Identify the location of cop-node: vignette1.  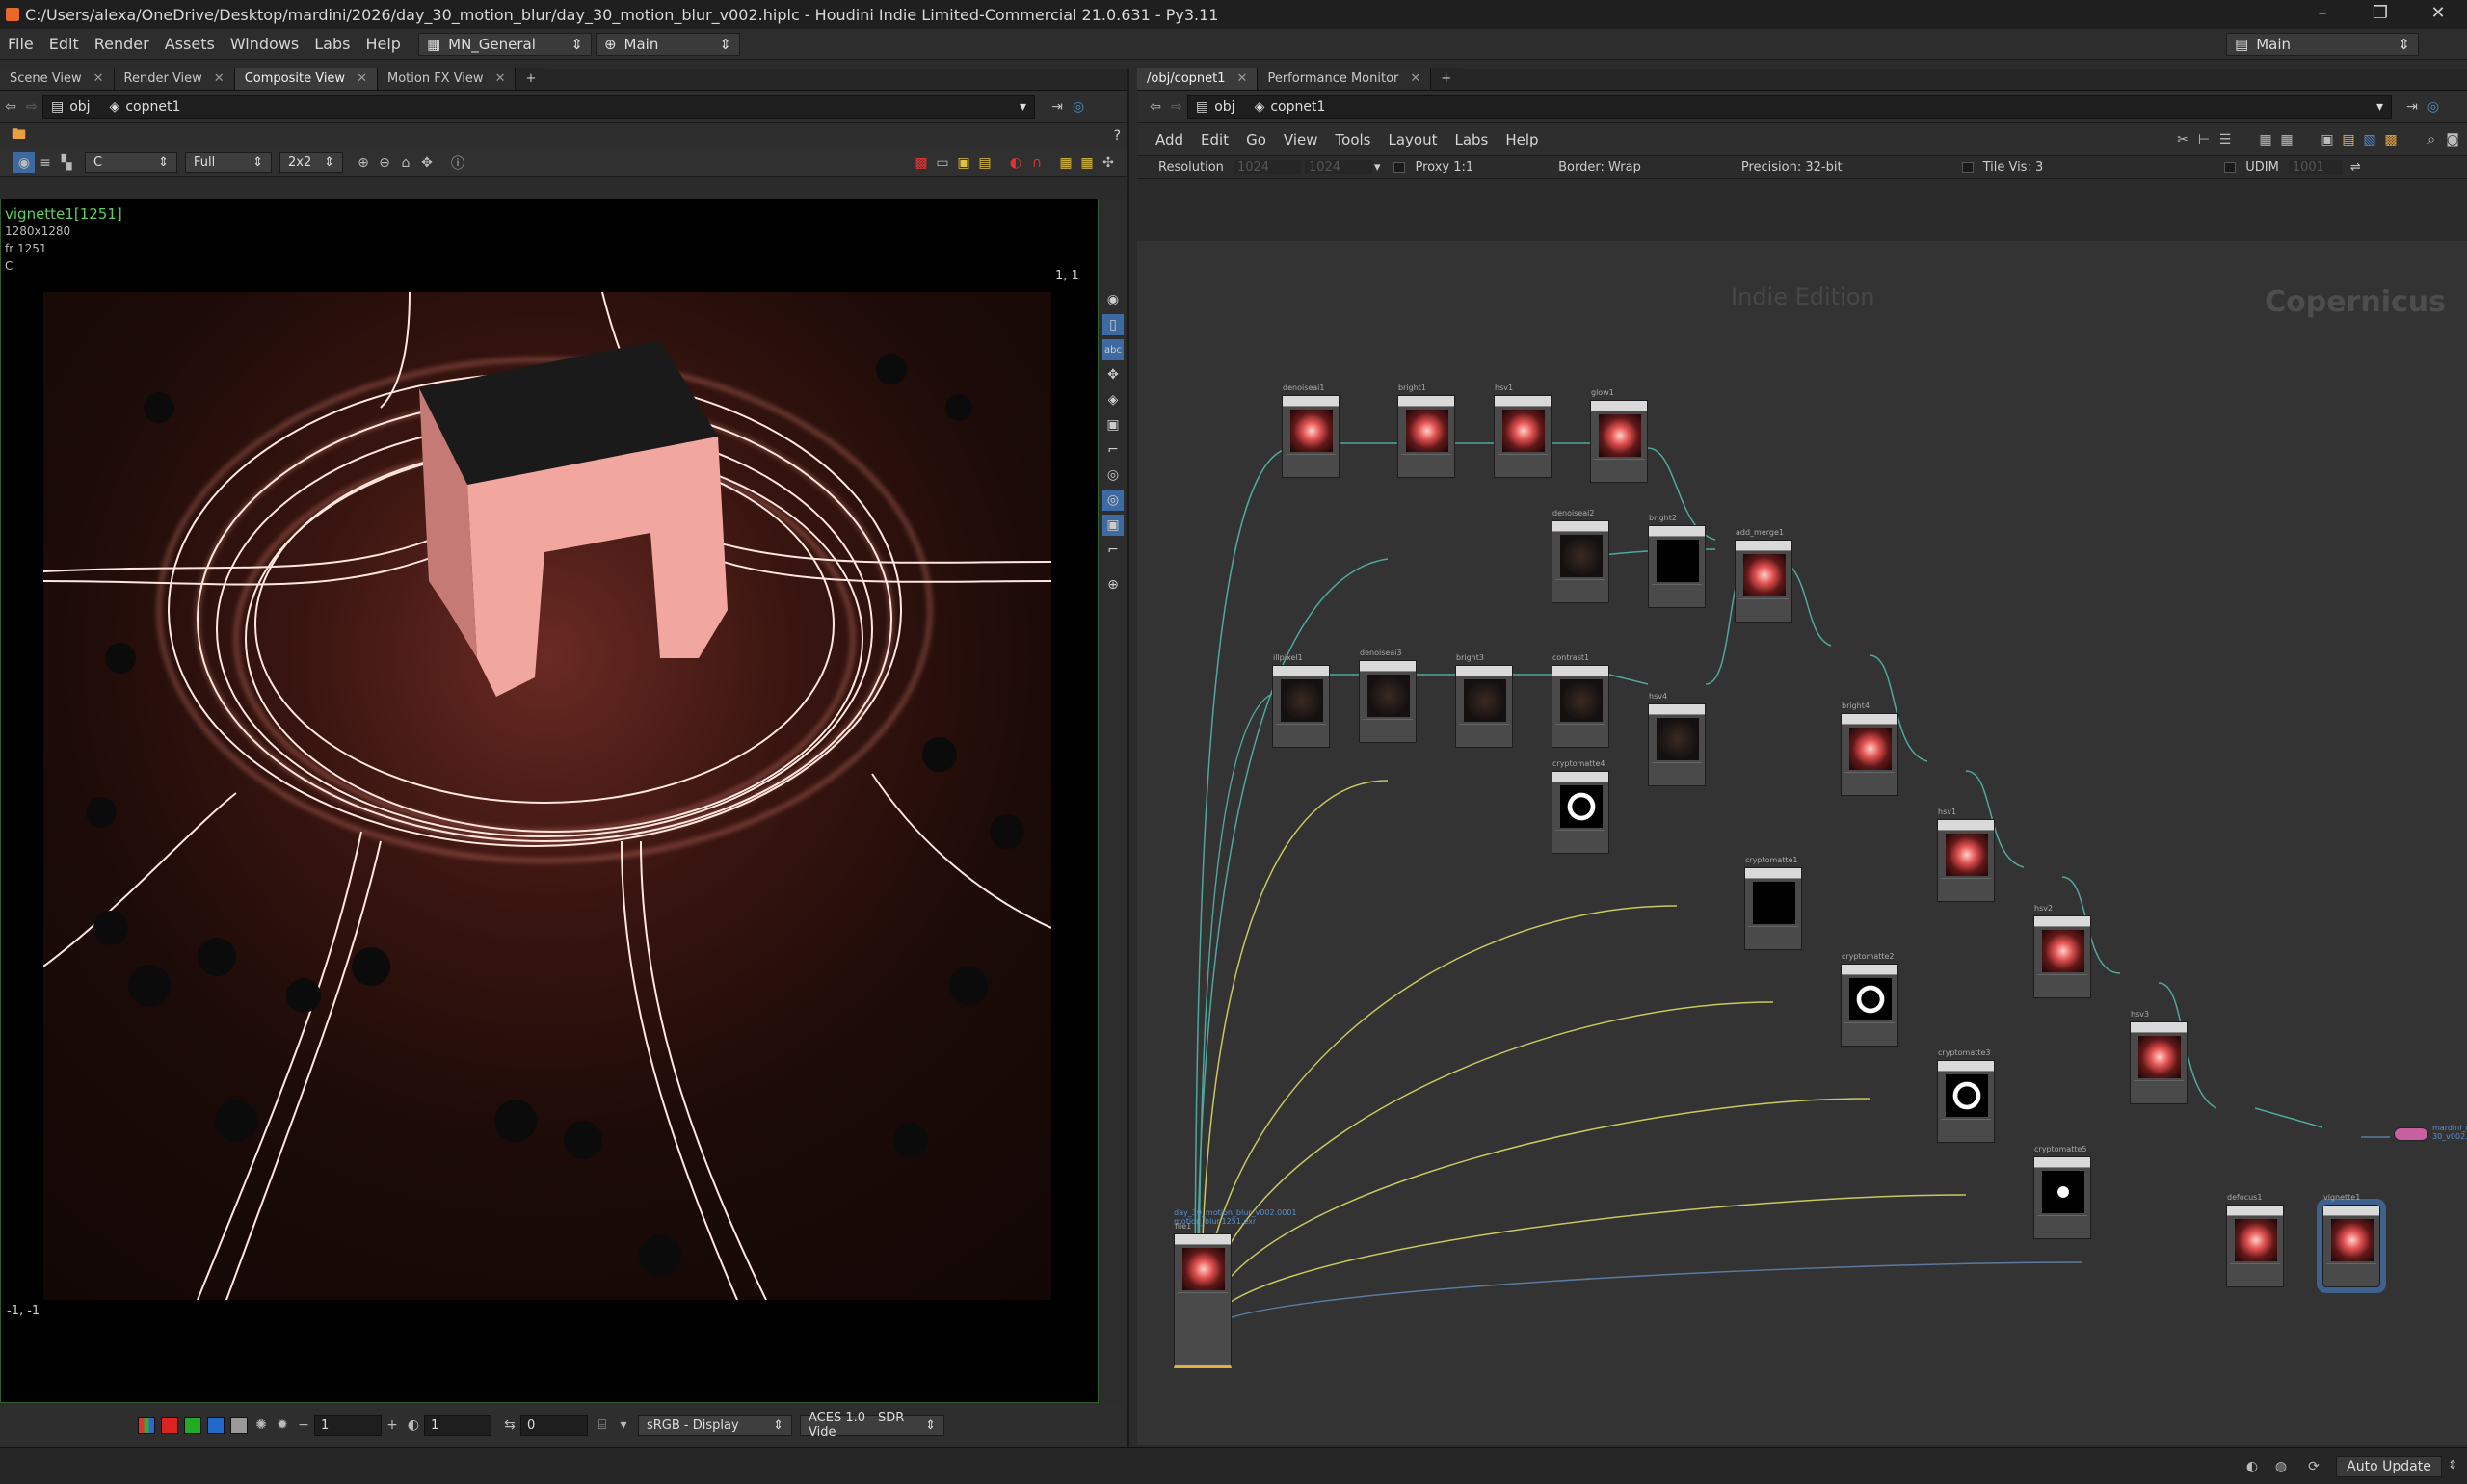
(2351, 1240).